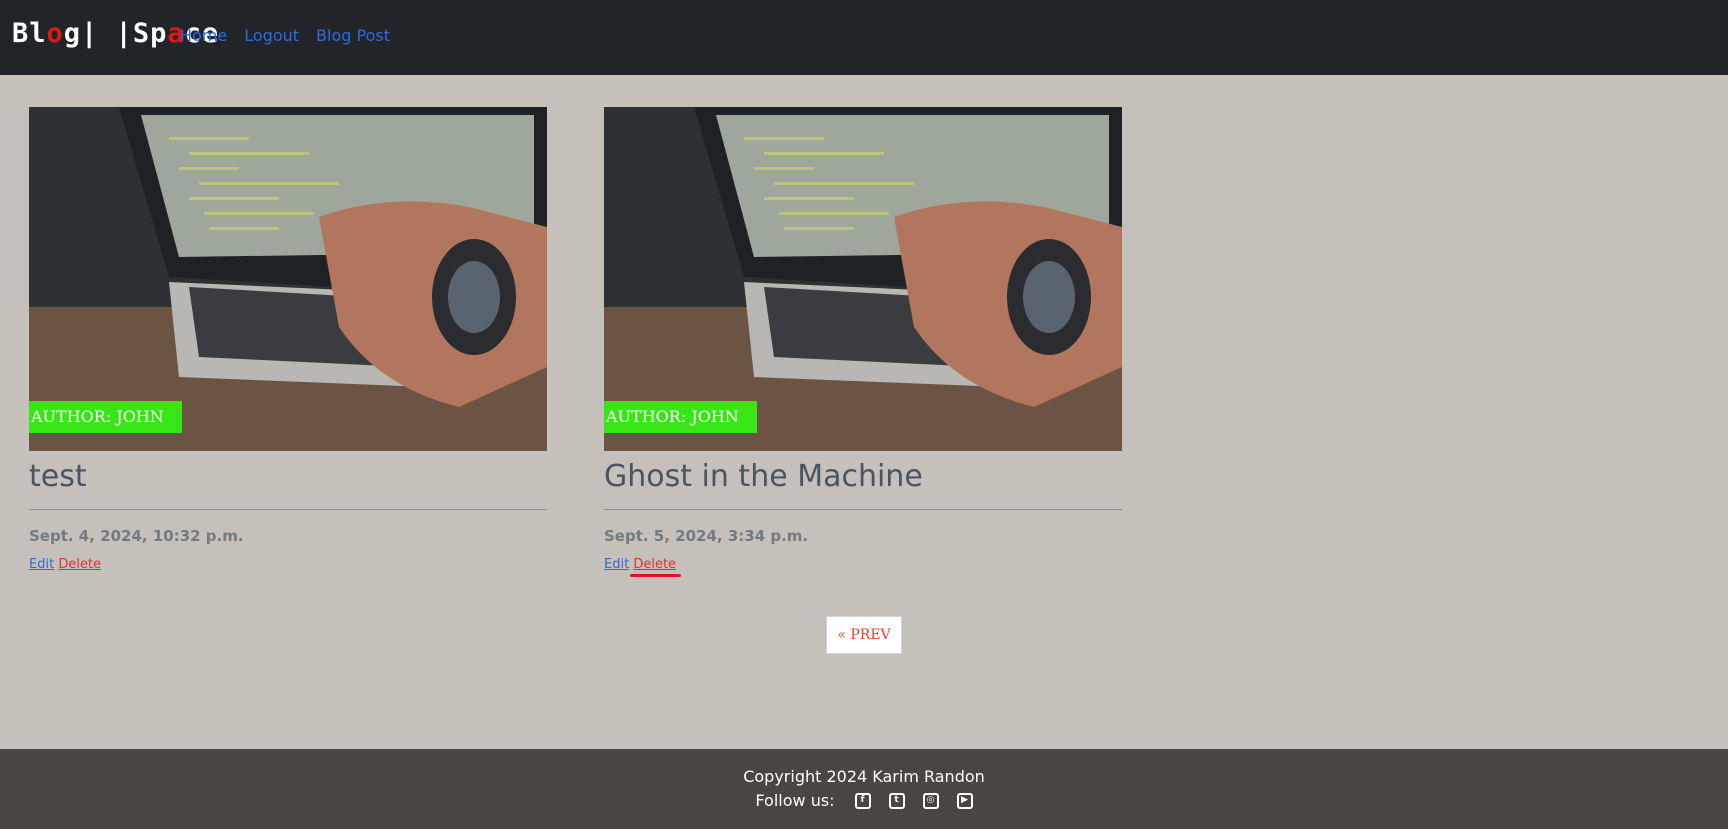 The height and width of the screenshot is (829, 1728). Describe the element at coordinates (271, 35) in the screenshot. I see `nav-logout-link: Logout` at that location.